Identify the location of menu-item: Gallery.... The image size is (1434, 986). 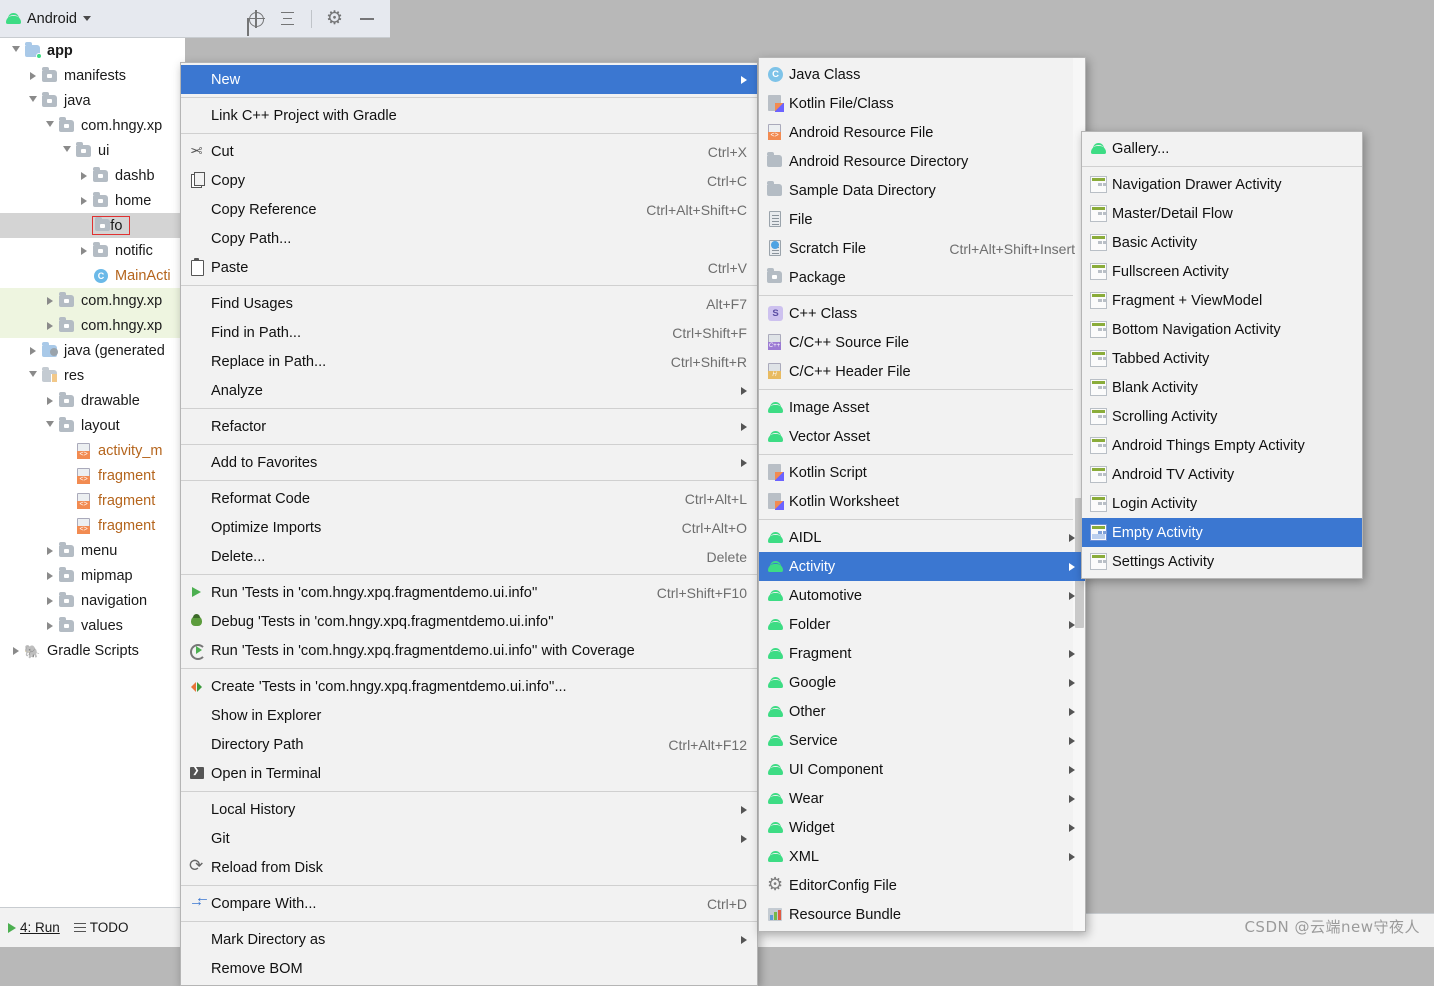
(1222, 148).